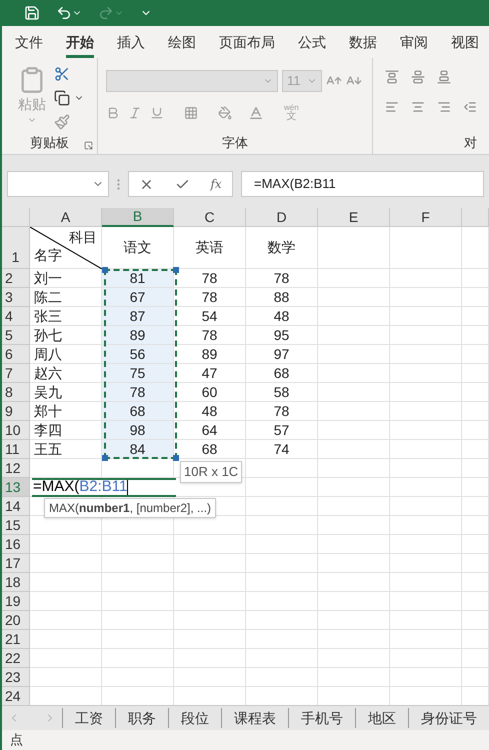 The image size is (489, 750). I want to click on align-right-icon, so click(444, 107).